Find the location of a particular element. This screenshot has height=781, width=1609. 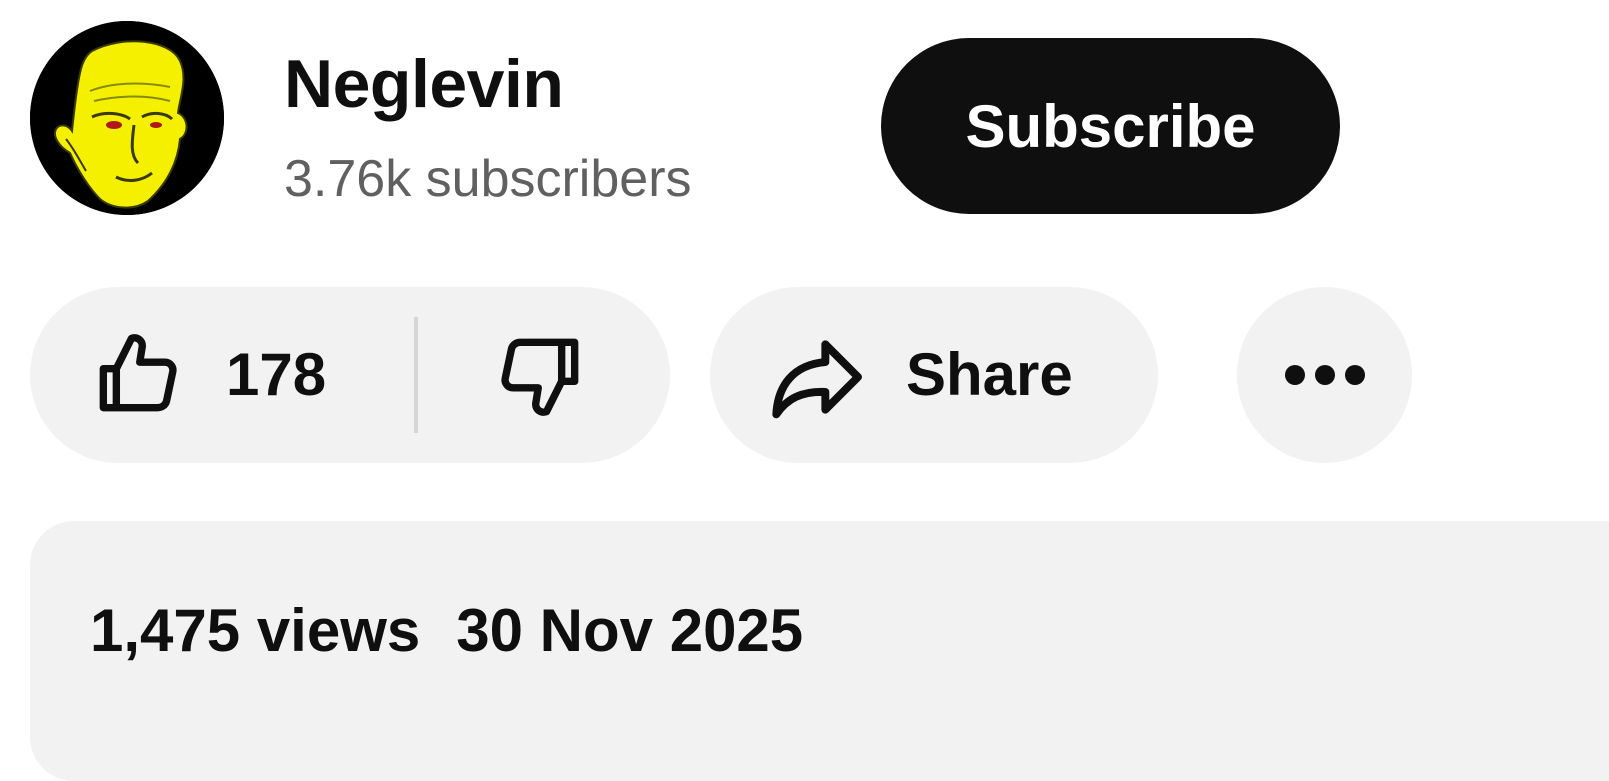

yellow-face-avatar-icon is located at coordinates (127, 118).